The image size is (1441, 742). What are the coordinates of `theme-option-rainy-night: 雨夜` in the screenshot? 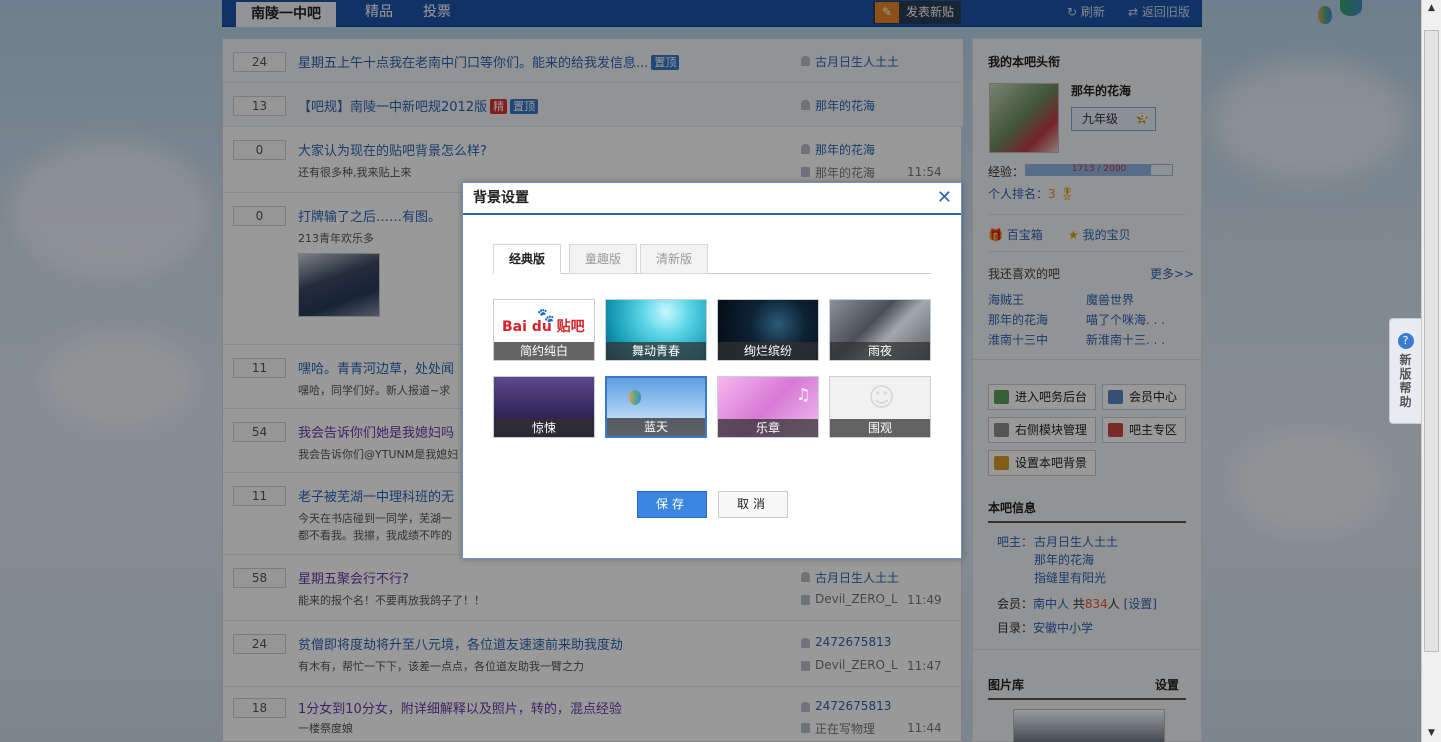 It's located at (880, 330).